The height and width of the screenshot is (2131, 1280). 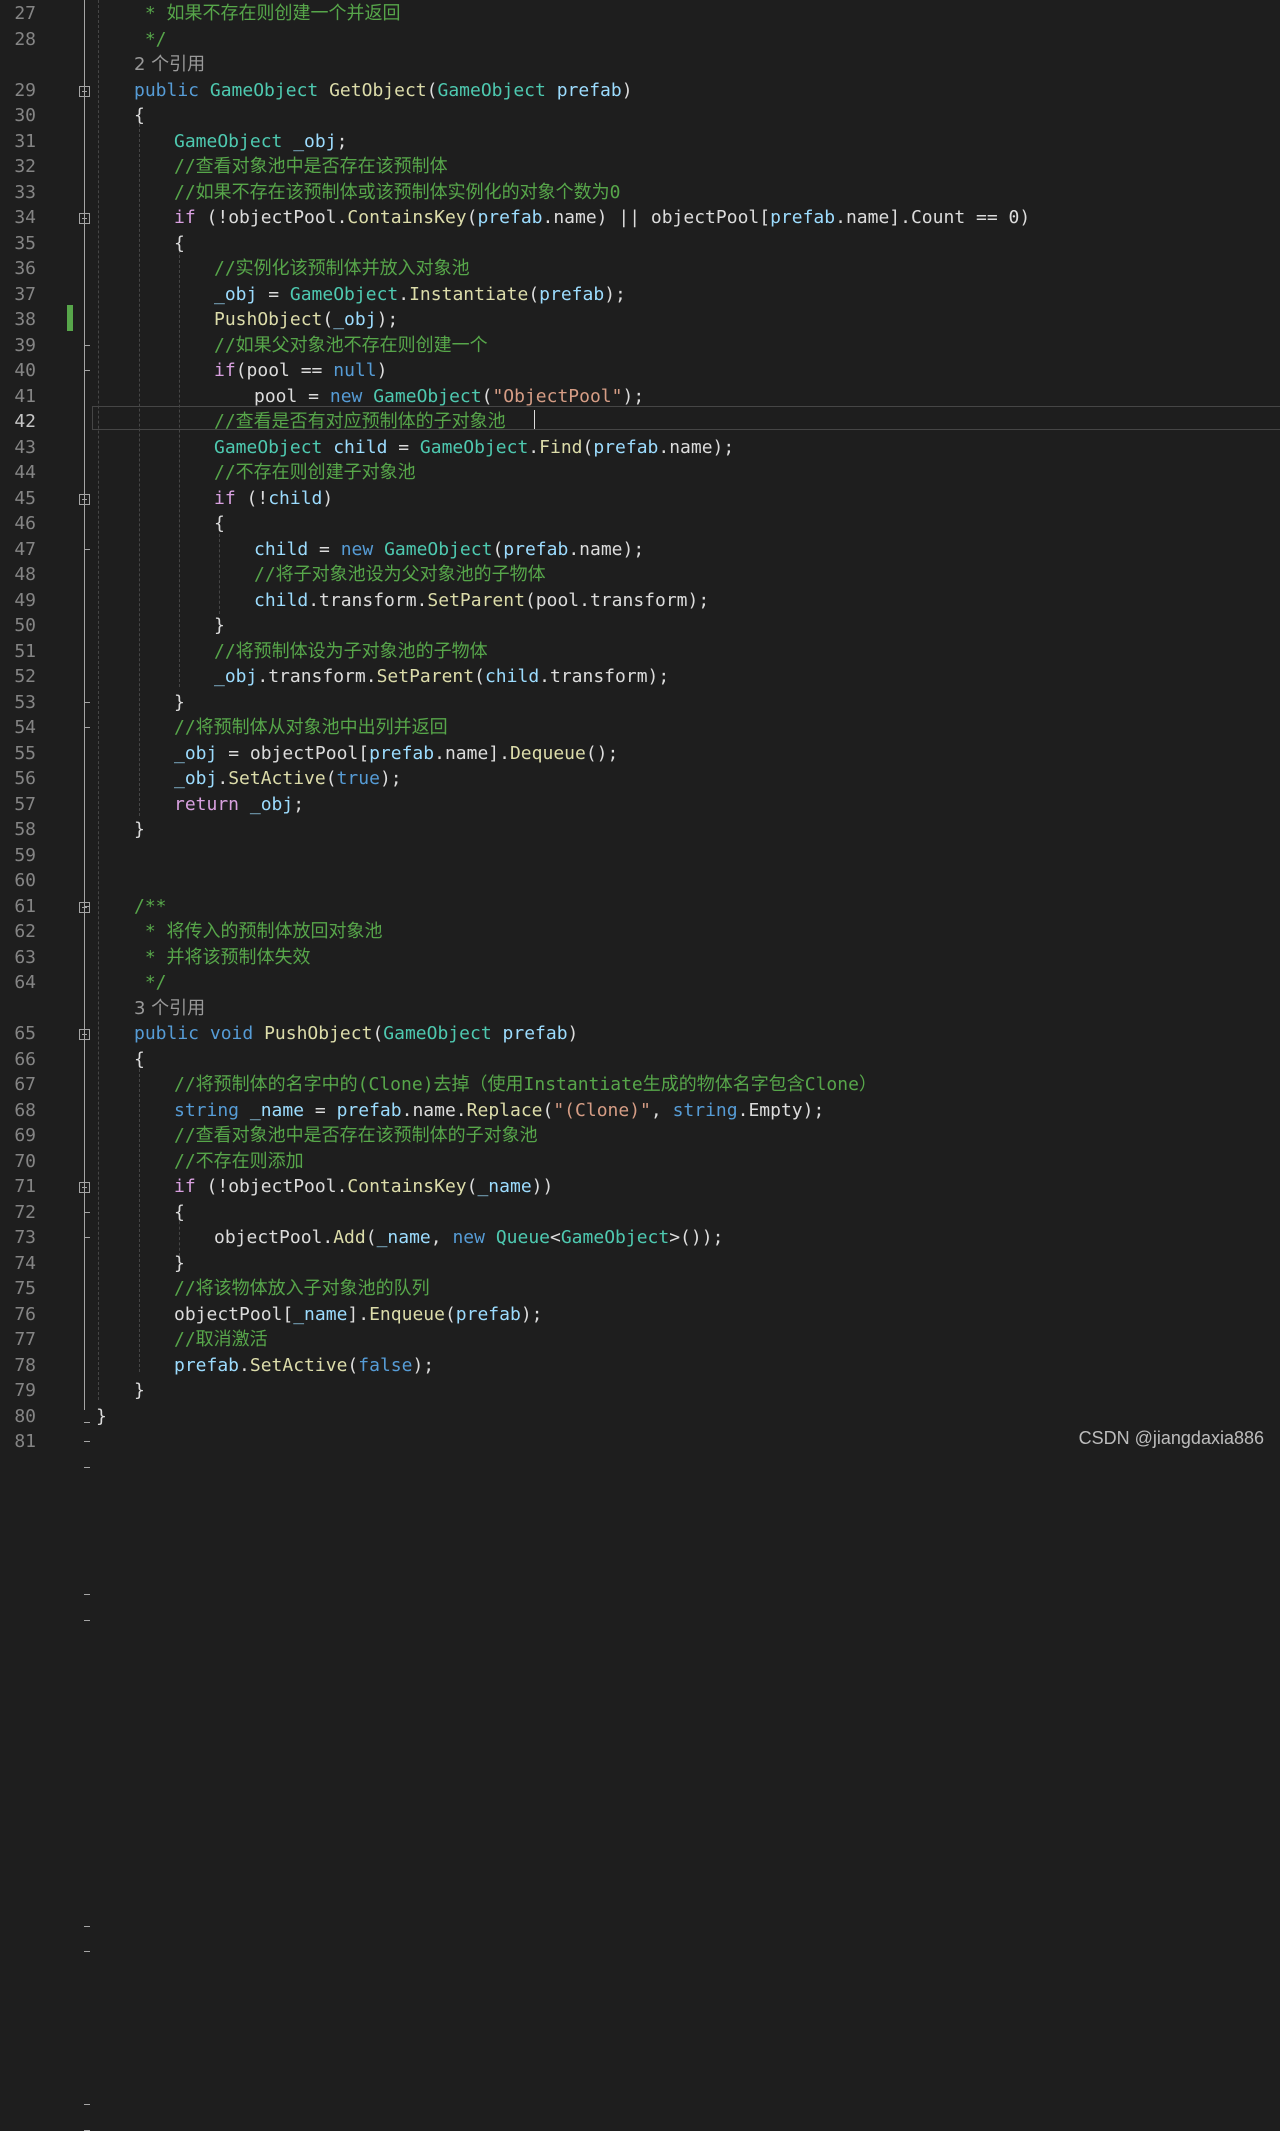 What do you see at coordinates (640, 295) in the screenshot?
I see `code-line: 37 _obj = GameObject.Instantiate(prefab);` at bounding box center [640, 295].